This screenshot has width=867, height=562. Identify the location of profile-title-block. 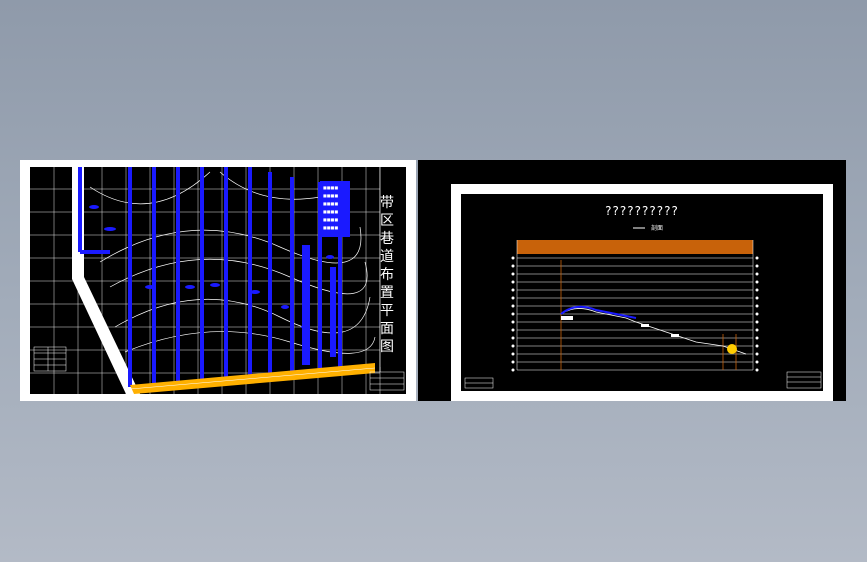
(804, 380).